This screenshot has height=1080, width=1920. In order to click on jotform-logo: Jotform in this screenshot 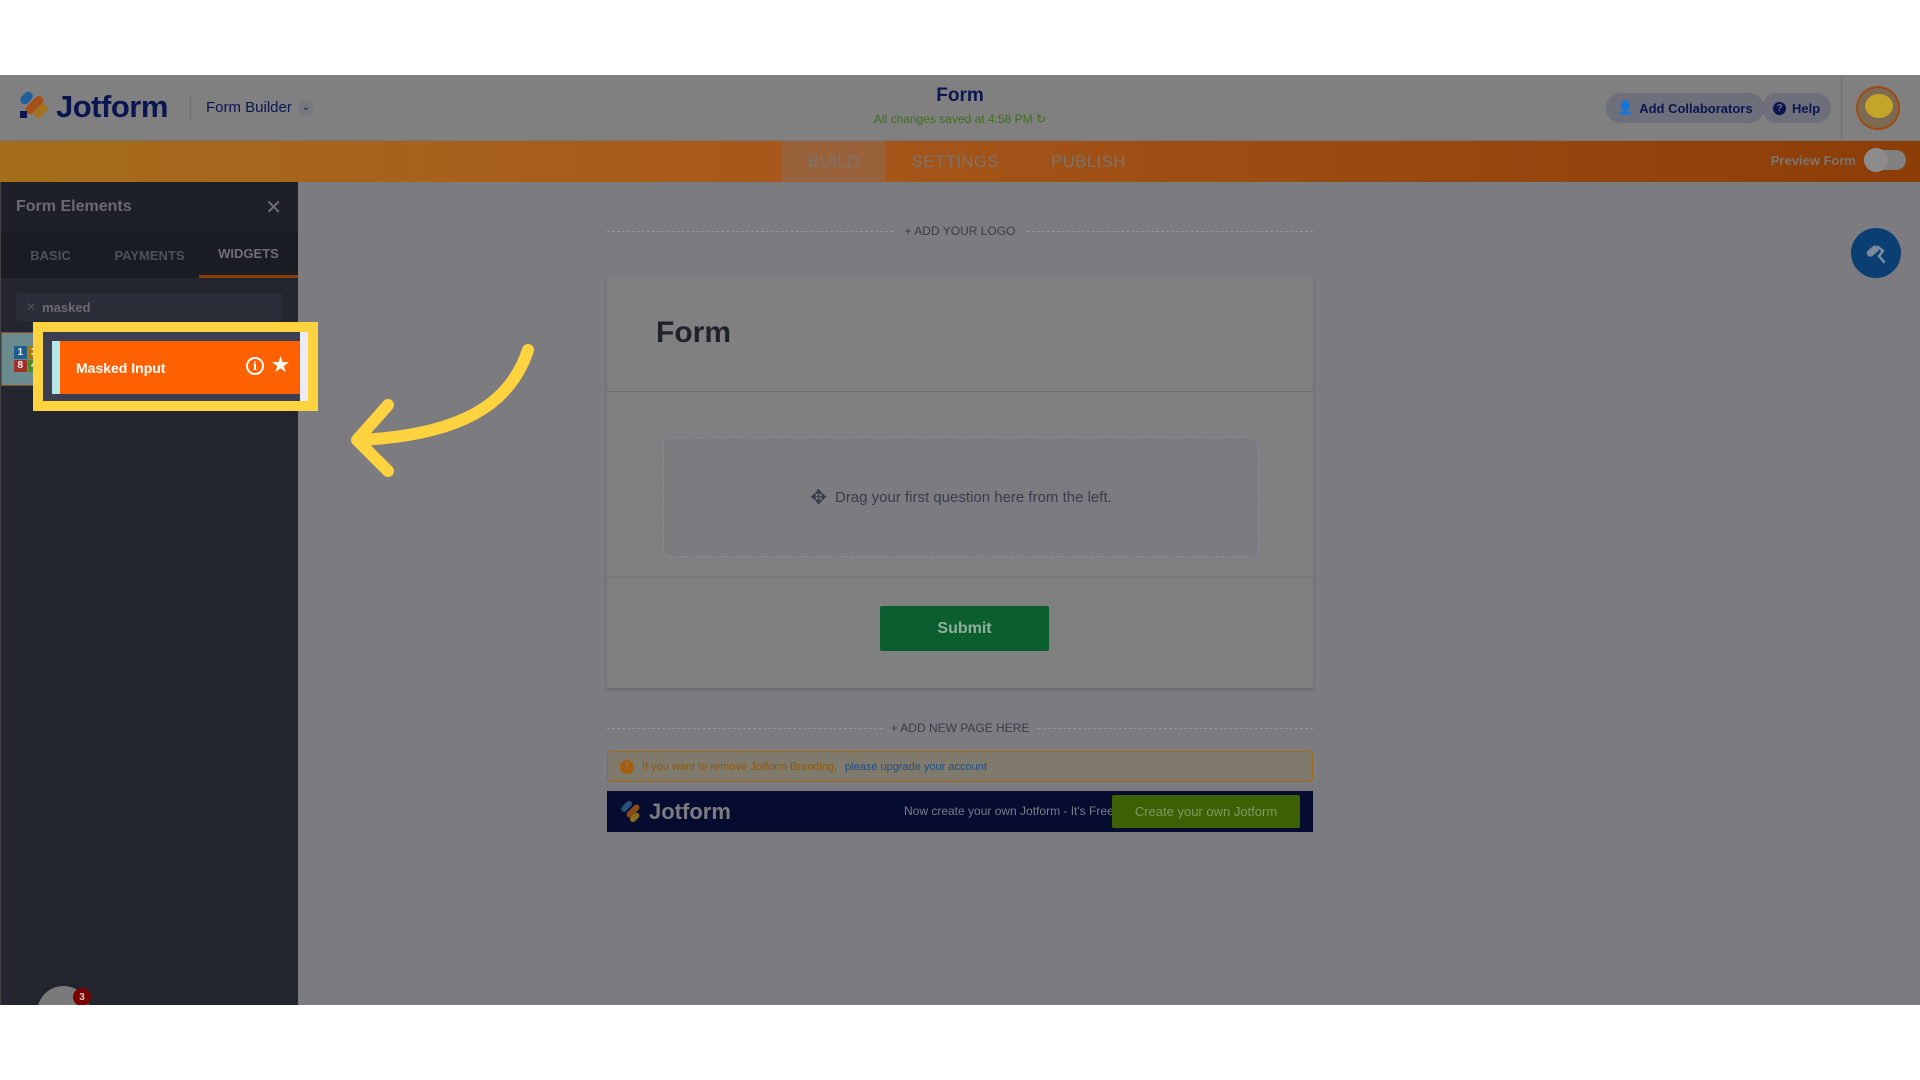, I will do `click(93, 107)`.